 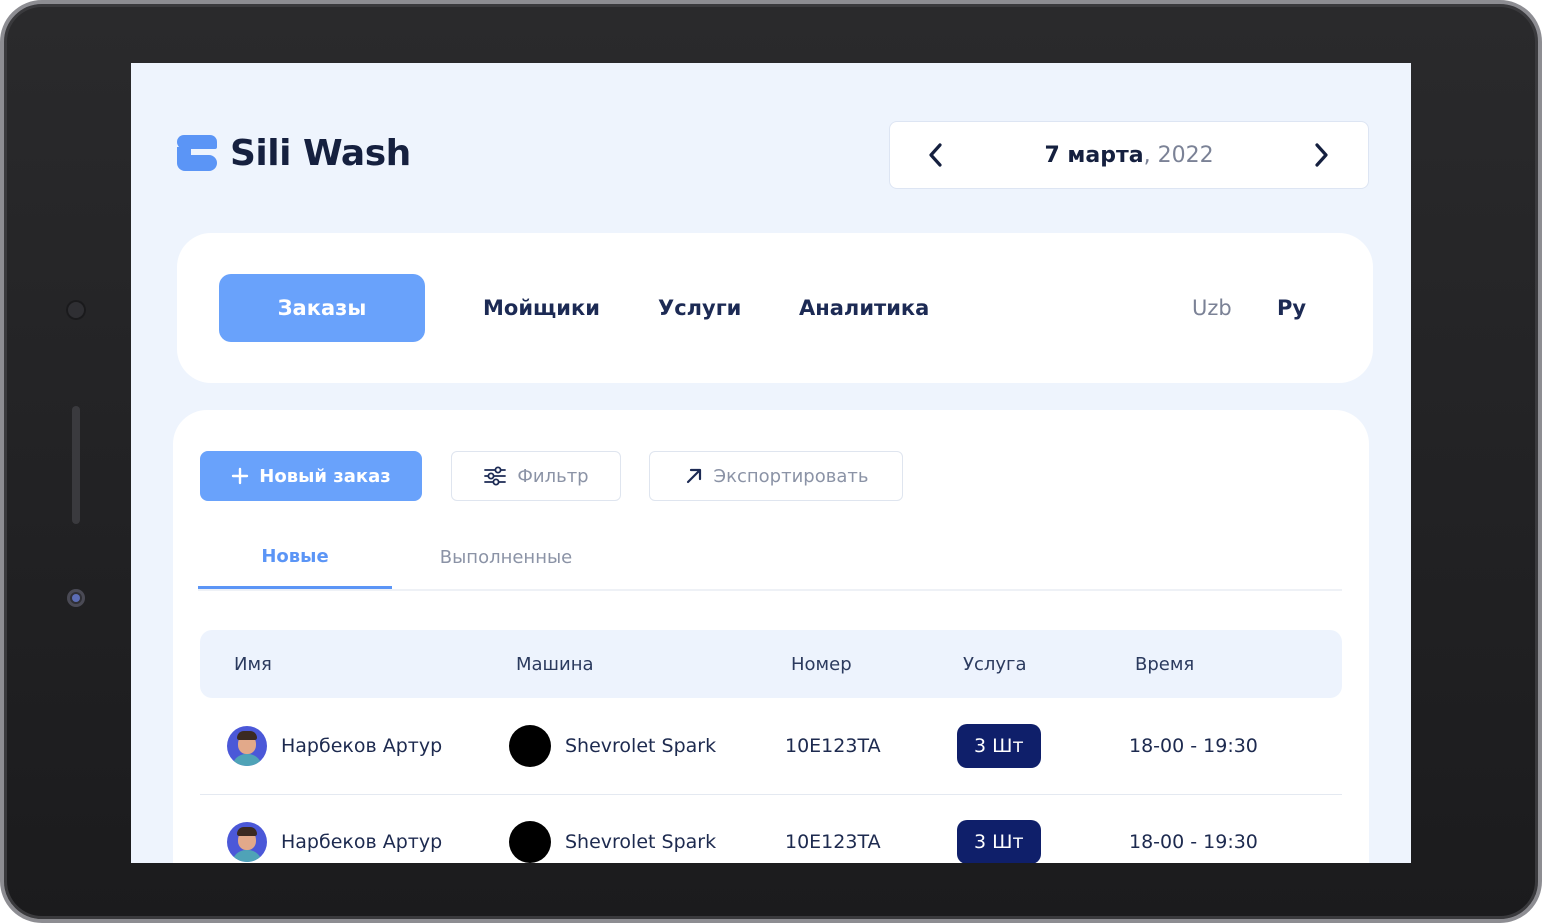 What do you see at coordinates (1094, 155) in the screenshot?
I see `date-day-month: 7 марта` at bounding box center [1094, 155].